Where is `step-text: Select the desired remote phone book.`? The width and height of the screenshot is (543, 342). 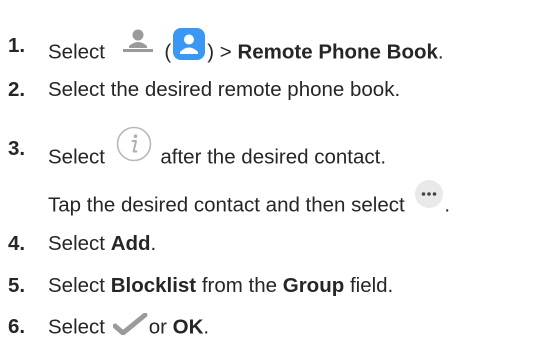
step-text: Select the desired remote phone book. is located at coordinates (224, 89).